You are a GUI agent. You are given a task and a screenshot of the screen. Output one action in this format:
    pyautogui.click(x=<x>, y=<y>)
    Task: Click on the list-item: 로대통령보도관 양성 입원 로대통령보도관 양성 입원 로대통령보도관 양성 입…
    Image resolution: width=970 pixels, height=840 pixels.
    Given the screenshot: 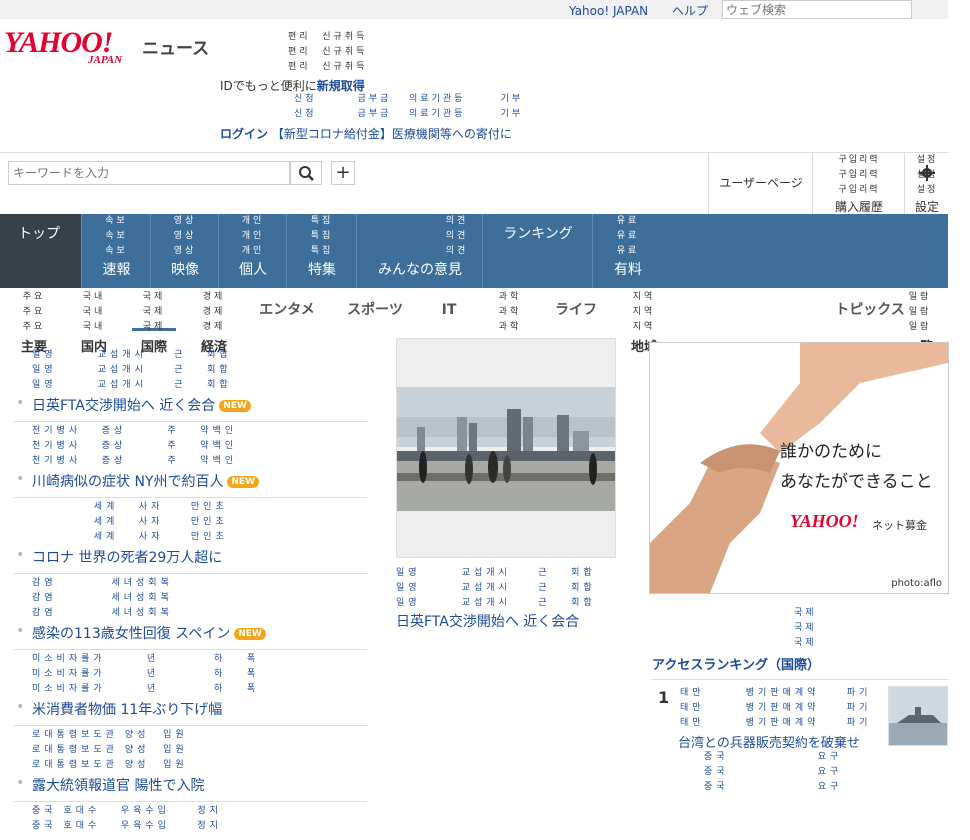 What is the action you would take?
    pyautogui.click(x=190, y=764)
    